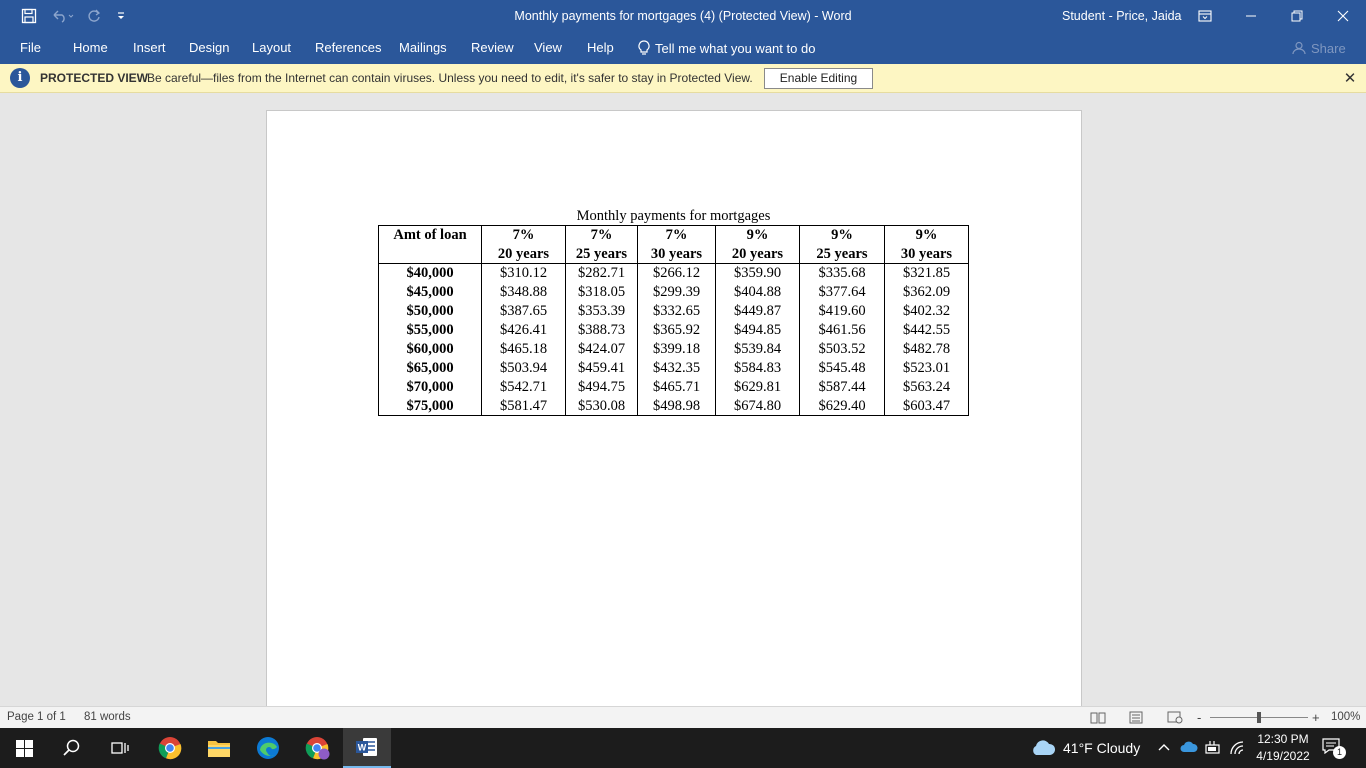 The height and width of the screenshot is (768, 1366). What do you see at coordinates (1251, 16) in the screenshot?
I see `minimize-button` at bounding box center [1251, 16].